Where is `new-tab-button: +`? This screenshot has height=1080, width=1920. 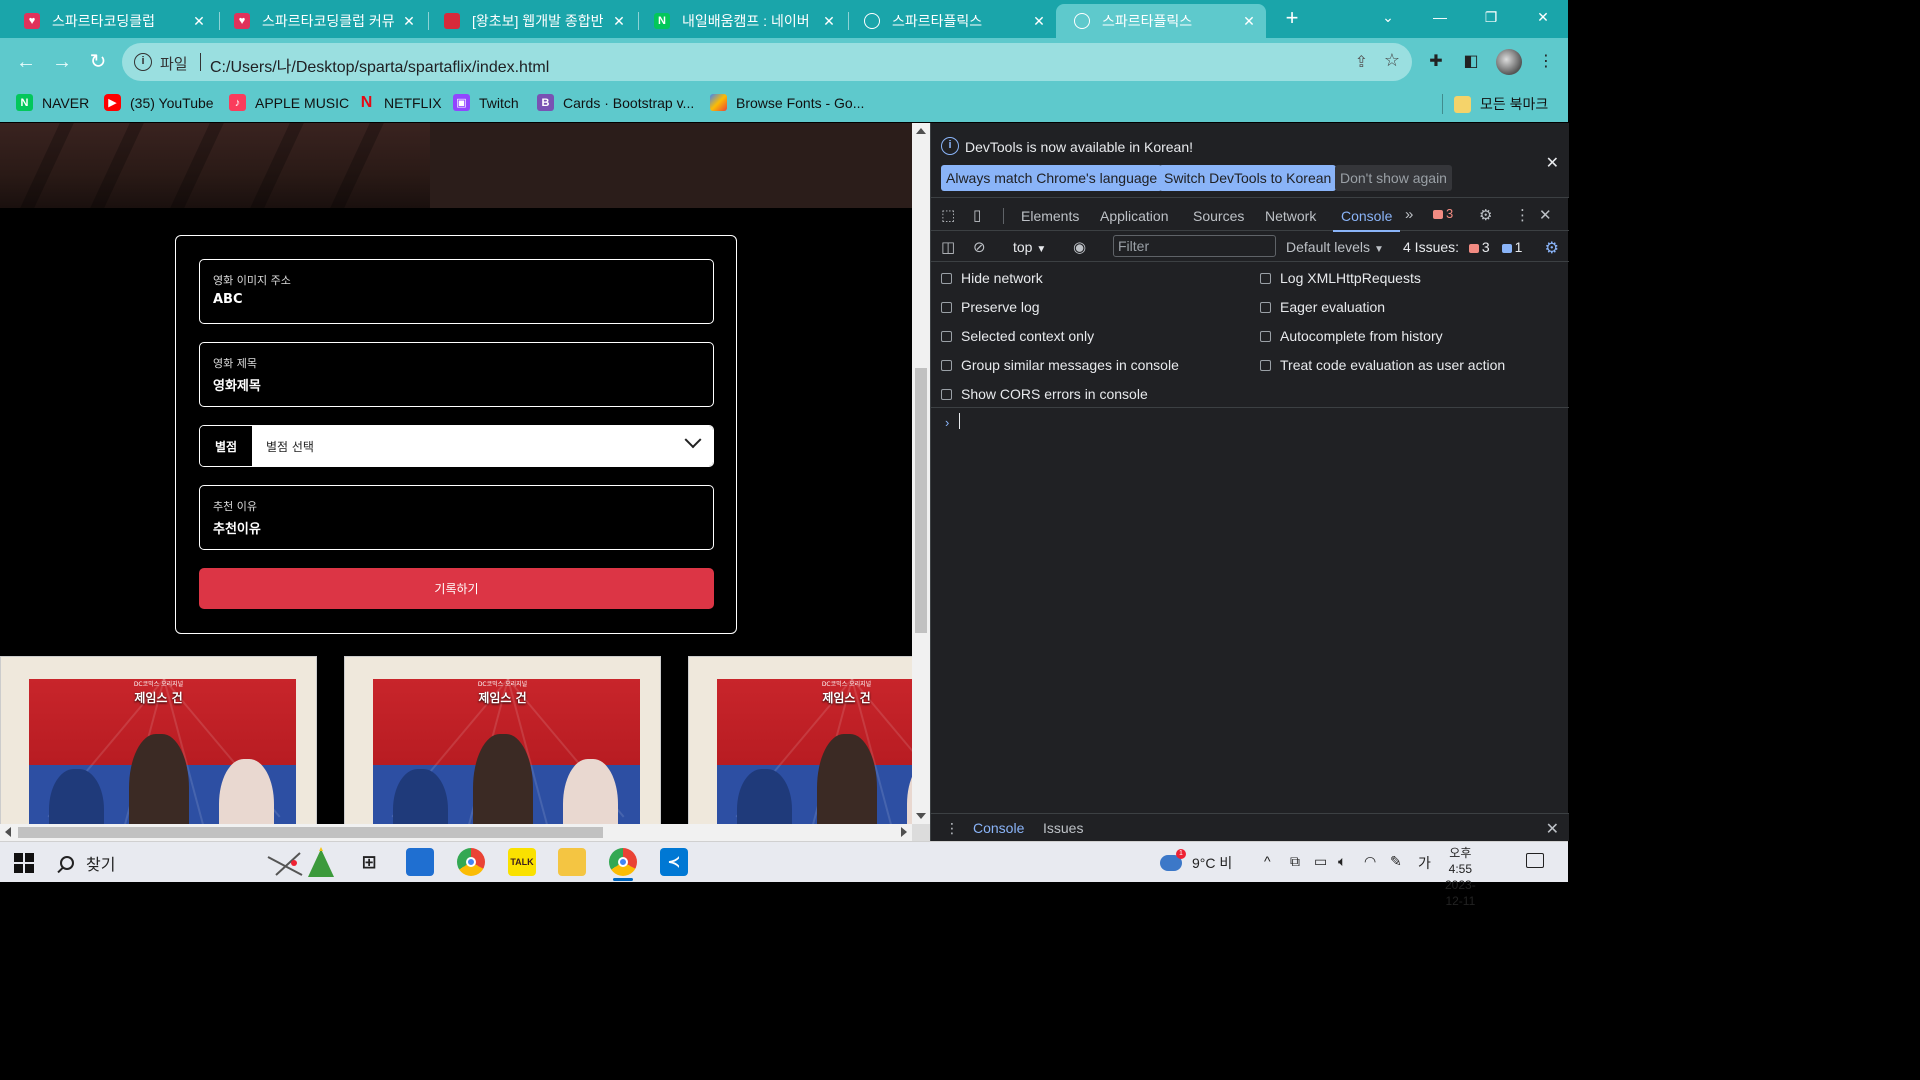
new-tab-button: + is located at coordinates (1292, 18).